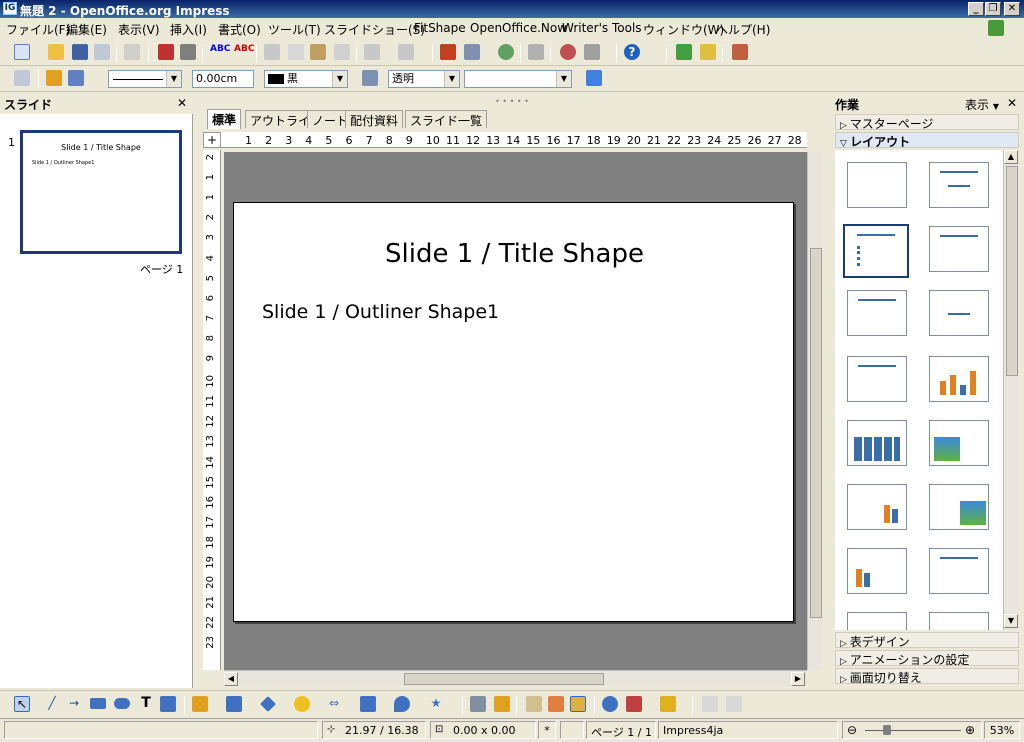 Image resolution: width=1024 pixels, height=742 pixels. What do you see at coordinates (22, 78) in the screenshot?
I see `styles-icon` at bounding box center [22, 78].